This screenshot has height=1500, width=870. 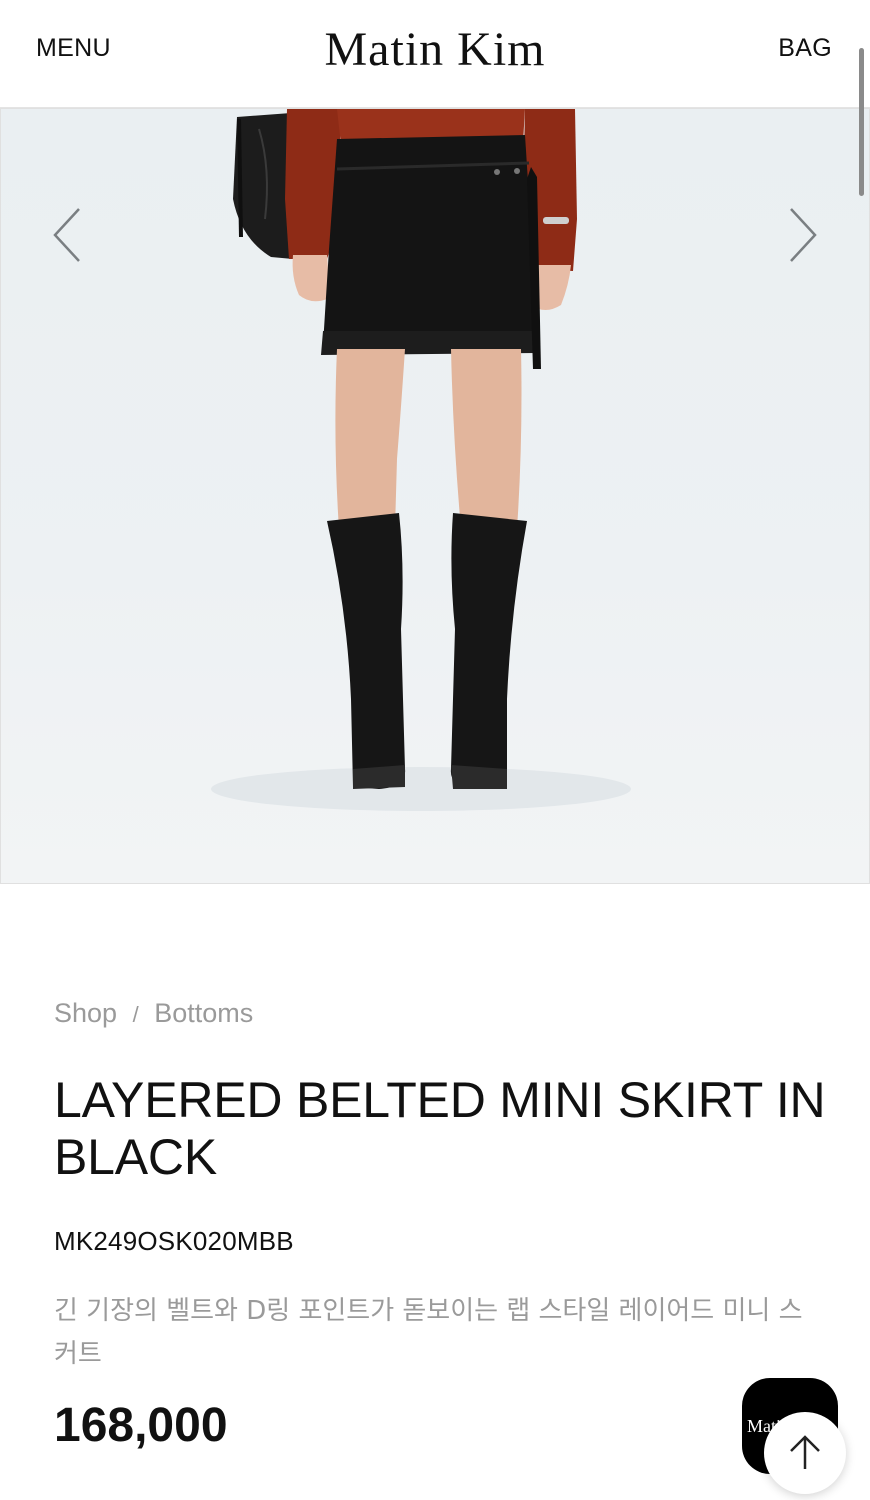 I want to click on site-header: MENU Matin Kim BAG, so click(x=435, y=54).